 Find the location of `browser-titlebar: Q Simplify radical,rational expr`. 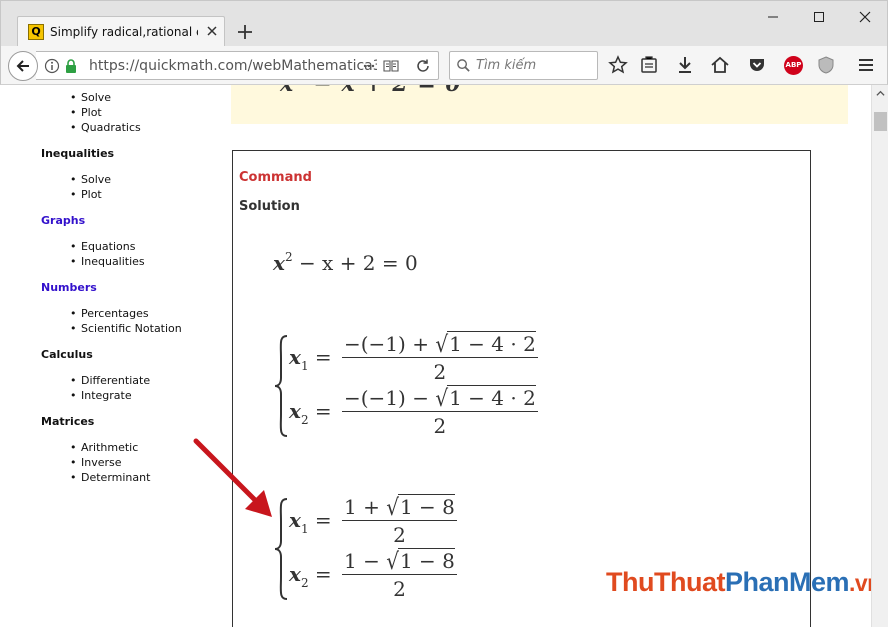

browser-titlebar: Q Simplify radical,rational expr is located at coordinates (444, 23).